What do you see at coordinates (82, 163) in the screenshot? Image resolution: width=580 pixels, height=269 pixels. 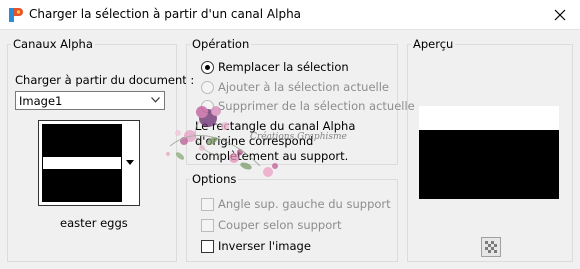 I see `alpha-channel-thumbnail` at bounding box center [82, 163].